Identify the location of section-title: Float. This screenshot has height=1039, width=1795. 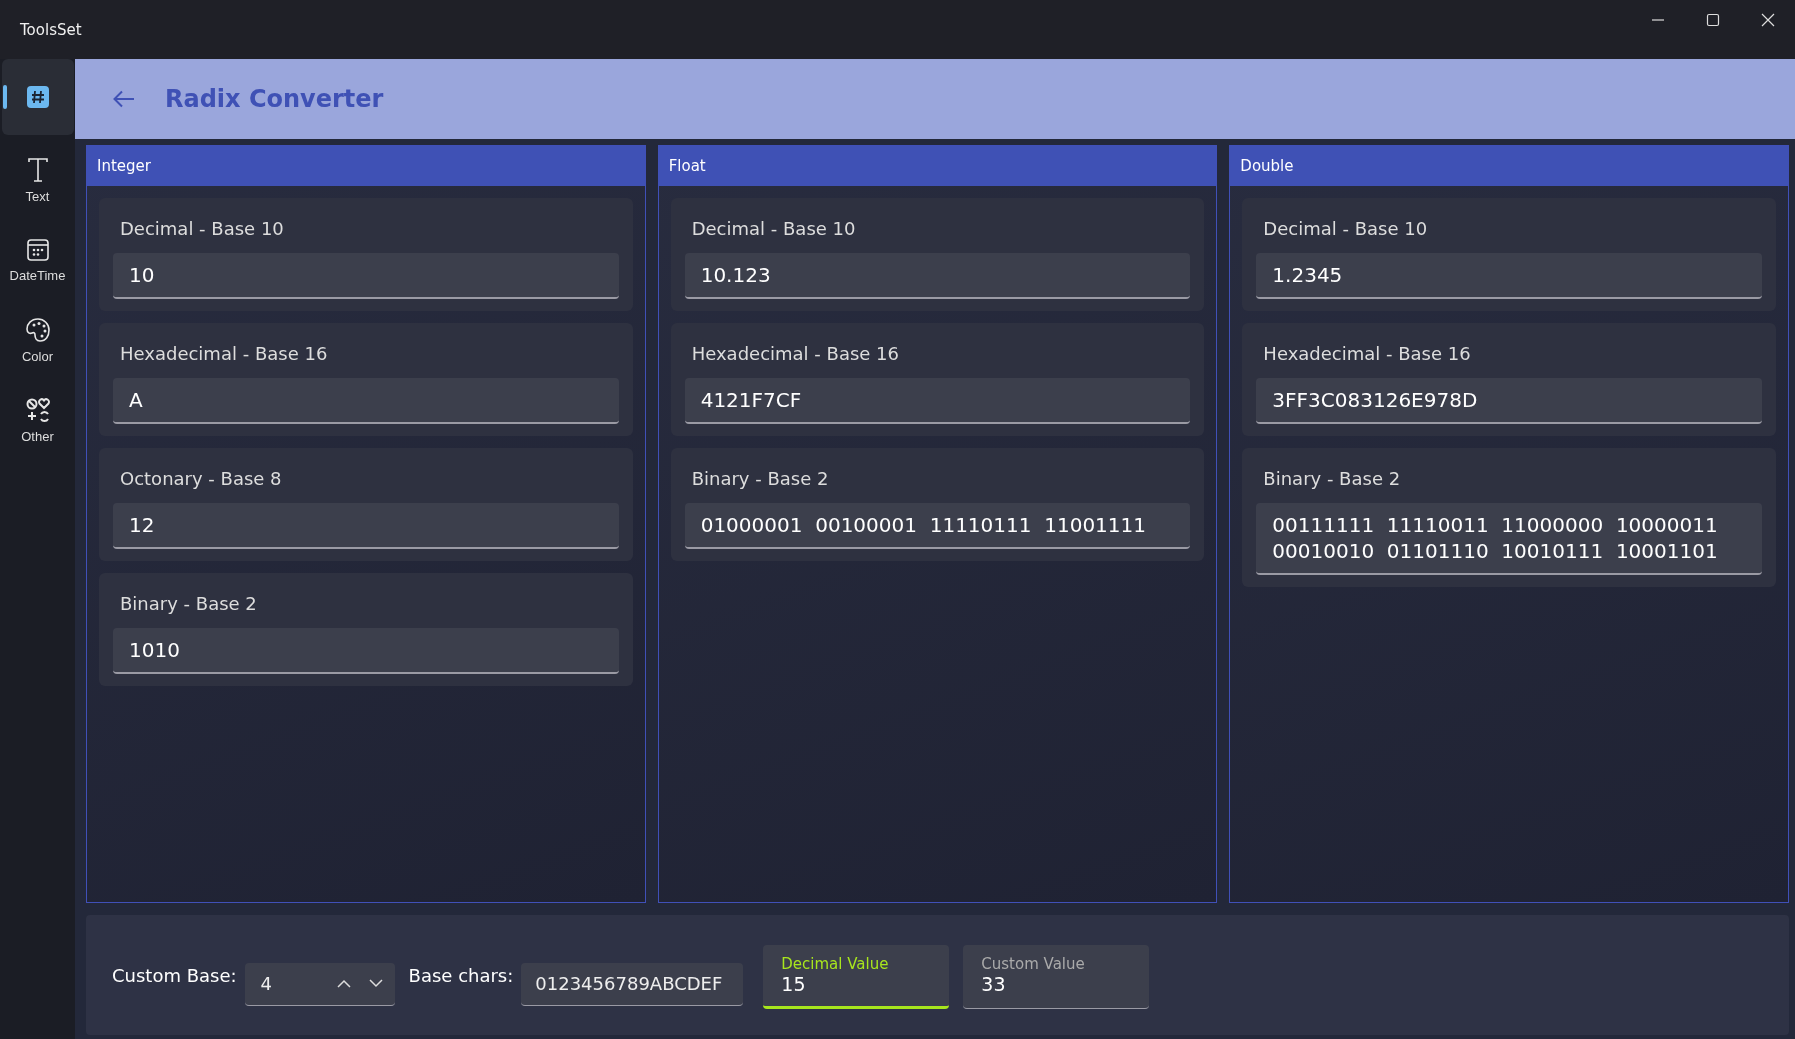
(937, 166).